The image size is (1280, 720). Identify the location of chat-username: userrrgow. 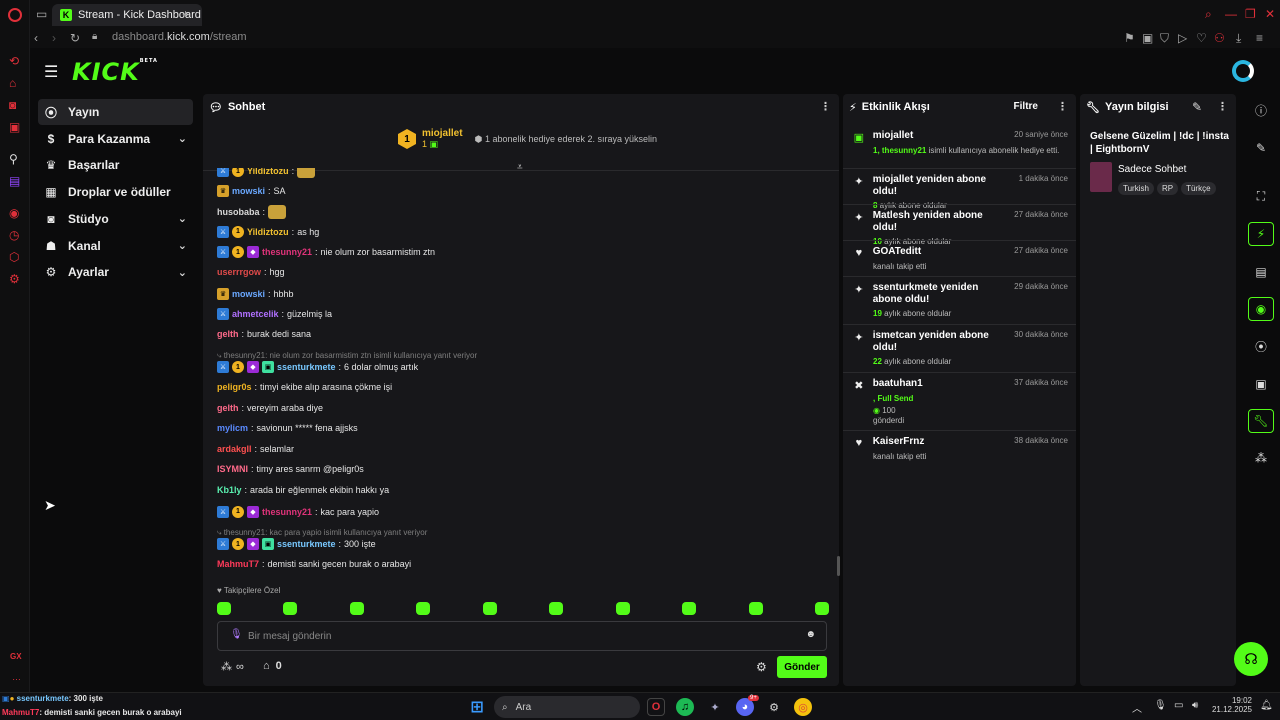
(239, 272).